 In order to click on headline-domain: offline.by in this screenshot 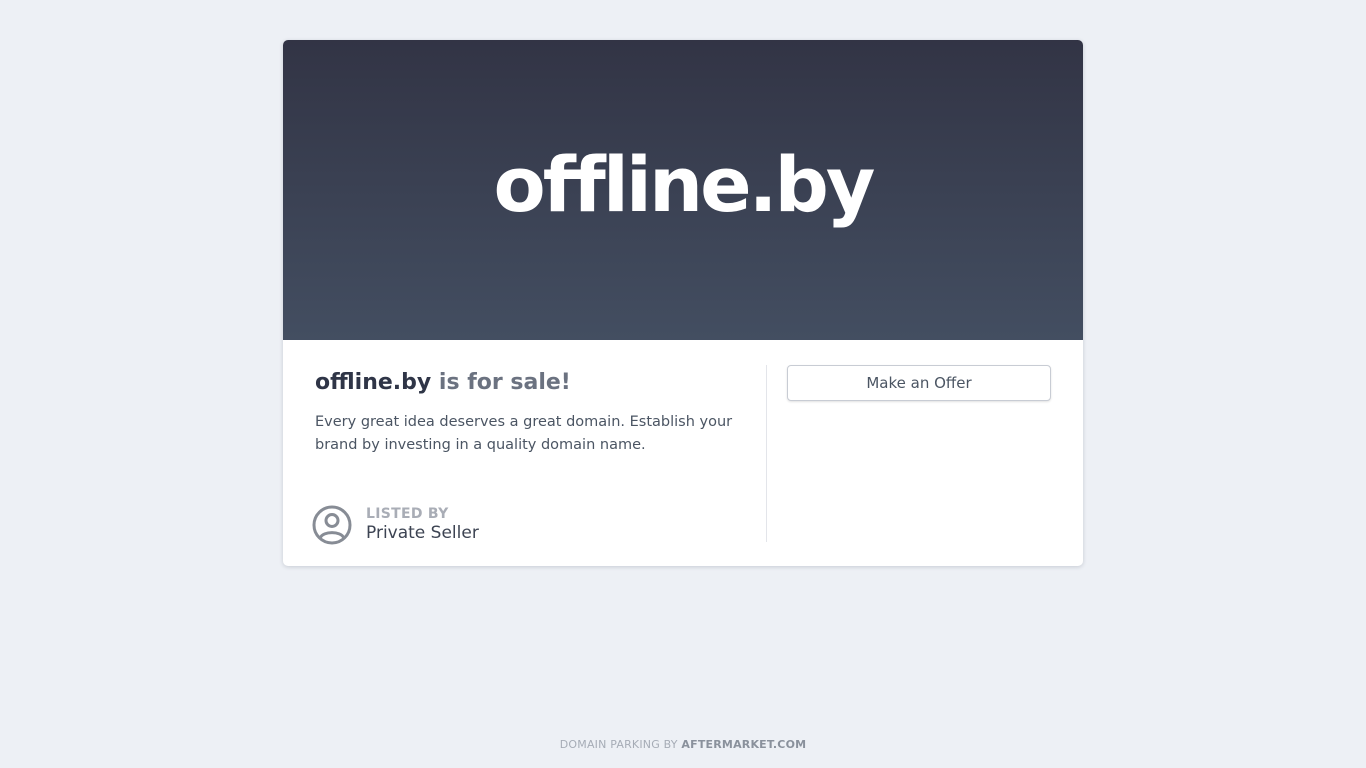, I will do `click(373, 382)`.